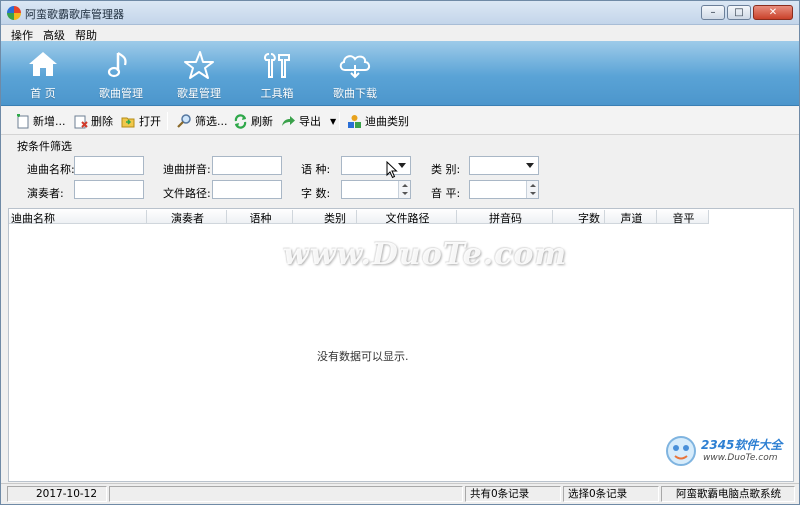 Image resolution: width=800 pixels, height=505 pixels. What do you see at coordinates (184, 120) in the screenshot?
I see `search-icon` at bounding box center [184, 120].